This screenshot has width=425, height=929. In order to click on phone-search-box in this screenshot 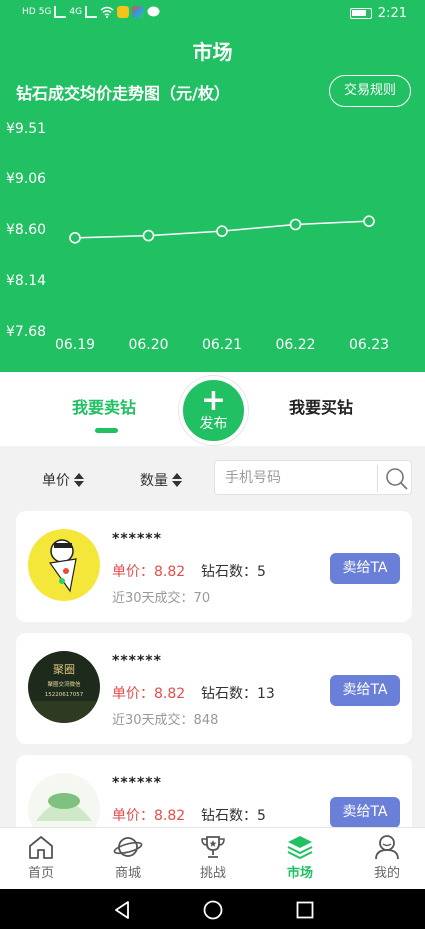, I will do `click(313, 477)`.